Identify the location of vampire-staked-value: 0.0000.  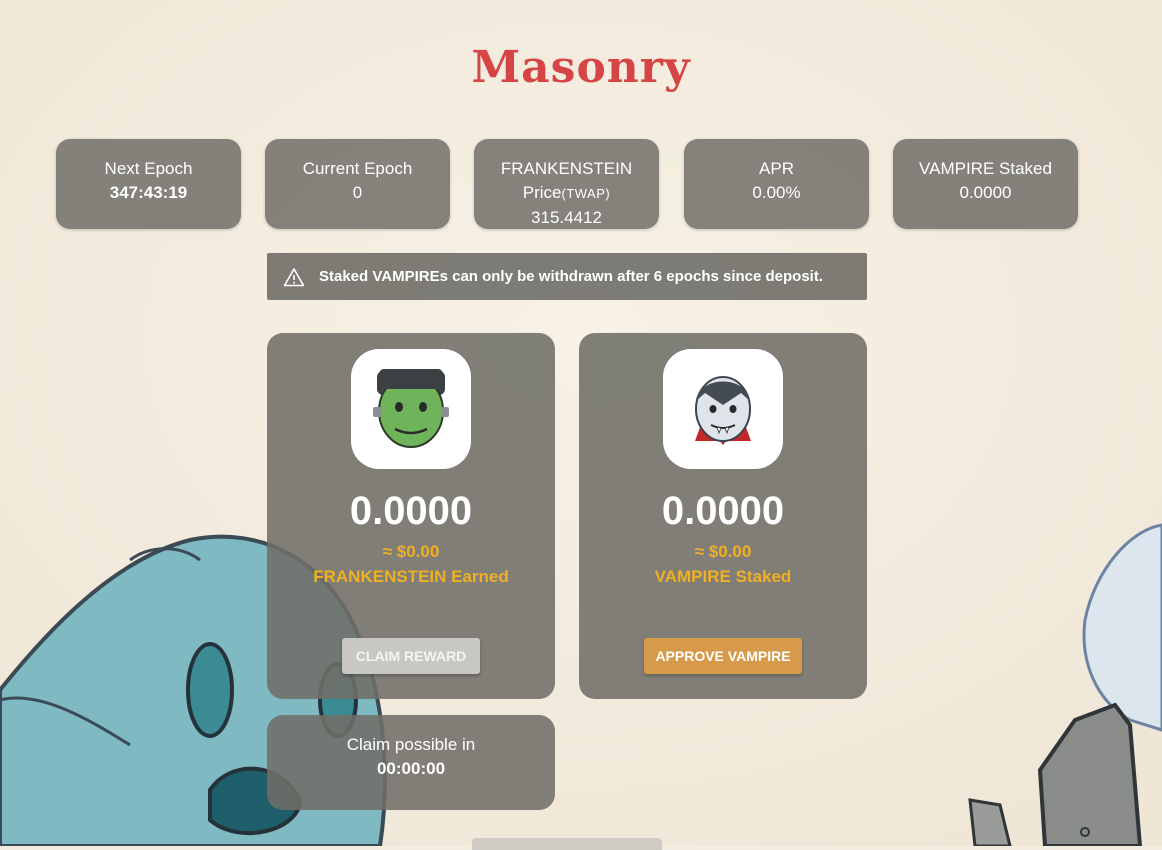
(985, 192).